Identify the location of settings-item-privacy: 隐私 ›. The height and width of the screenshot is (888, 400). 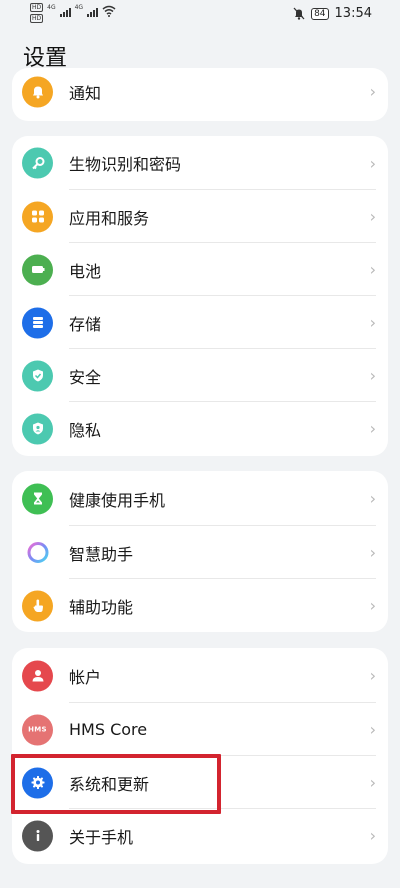
(200, 428).